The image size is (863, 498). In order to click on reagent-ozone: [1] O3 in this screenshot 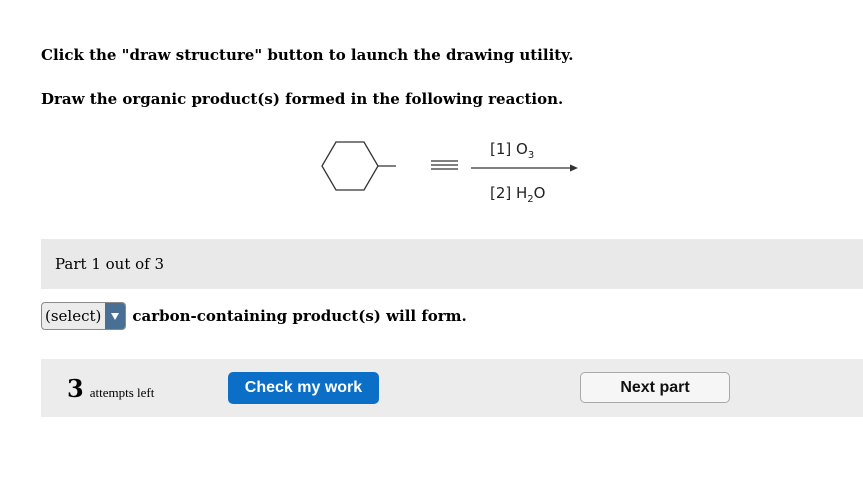, I will do `click(512, 150)`.